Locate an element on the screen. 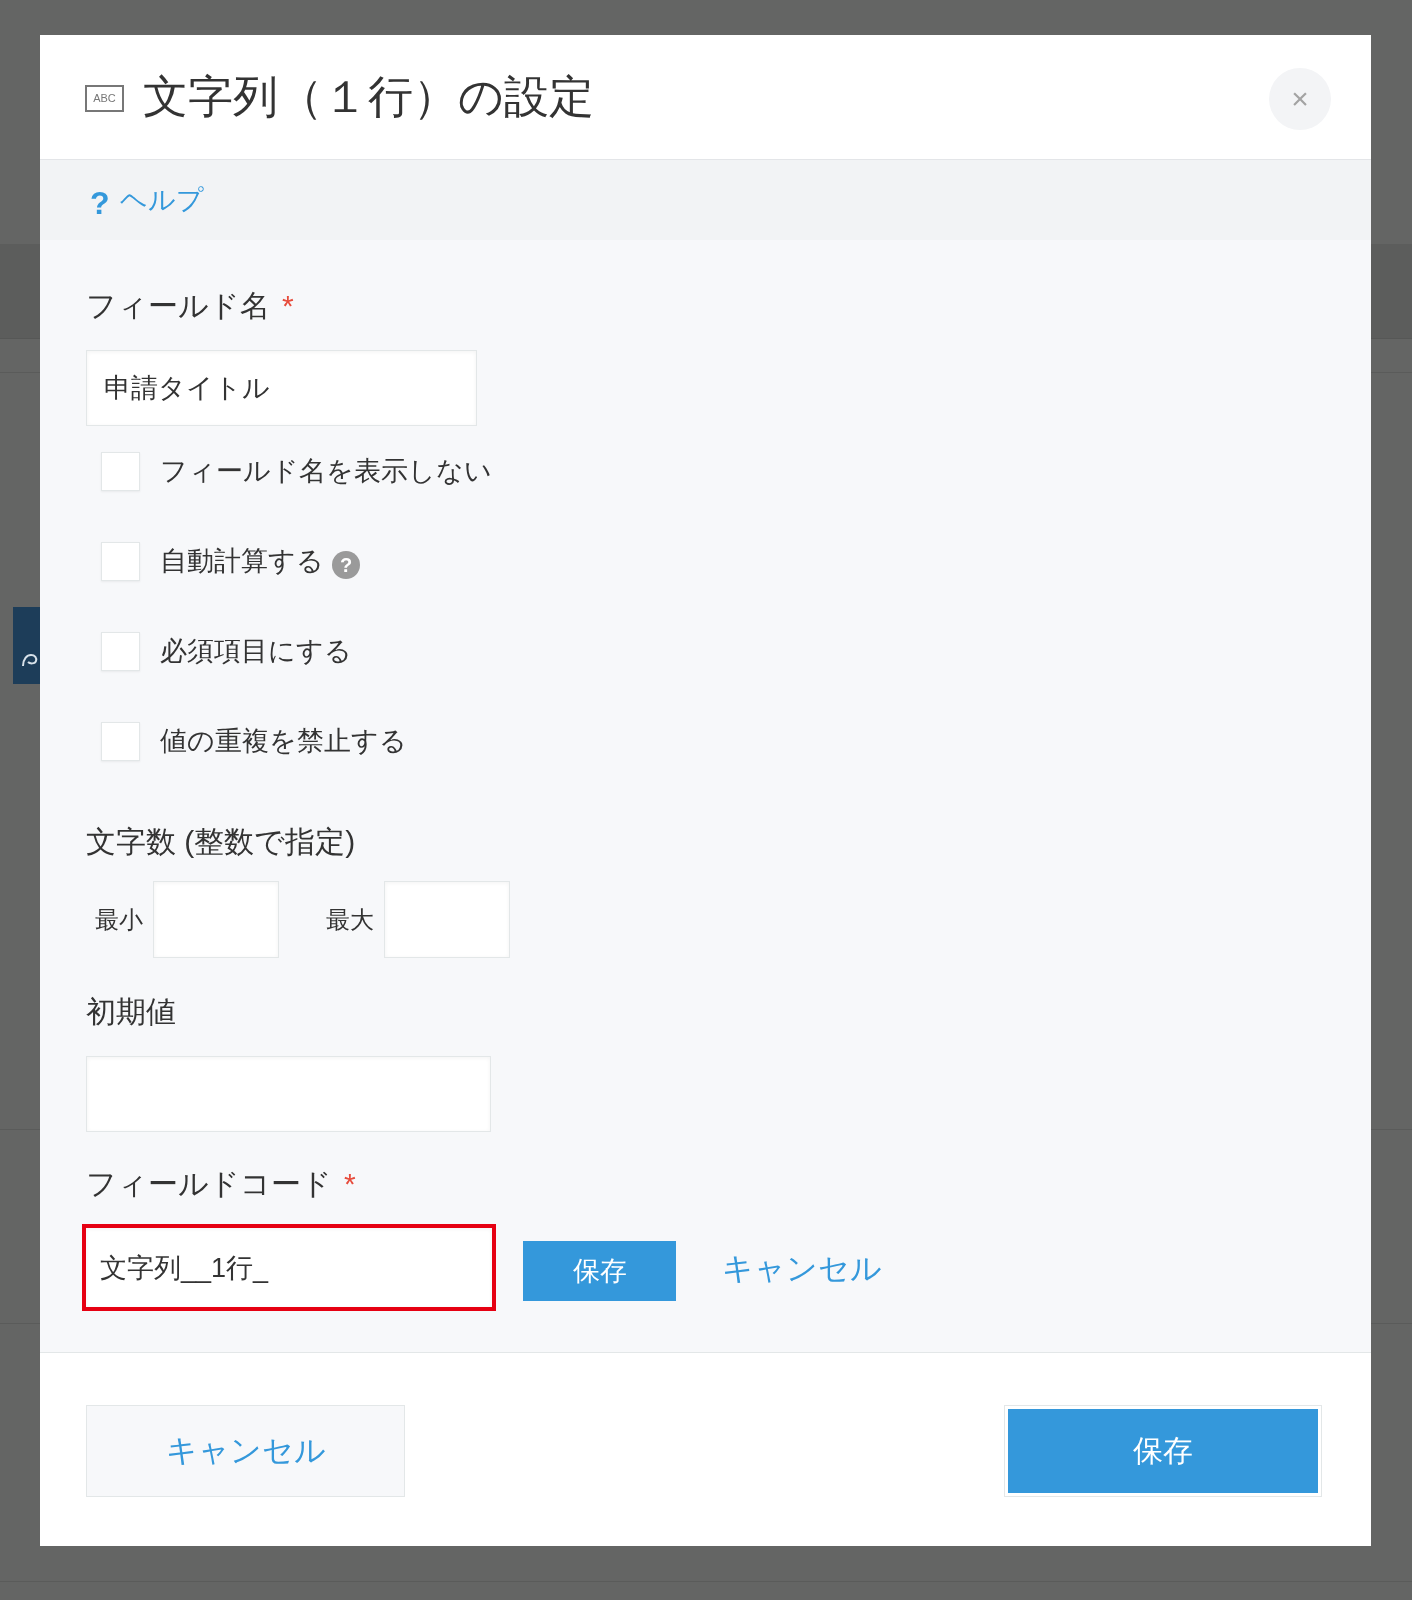 Image resolution: width=1412 pixels, height=1600 pixels. cancel-button: キャンセル is located at coordinates (245, 1451).